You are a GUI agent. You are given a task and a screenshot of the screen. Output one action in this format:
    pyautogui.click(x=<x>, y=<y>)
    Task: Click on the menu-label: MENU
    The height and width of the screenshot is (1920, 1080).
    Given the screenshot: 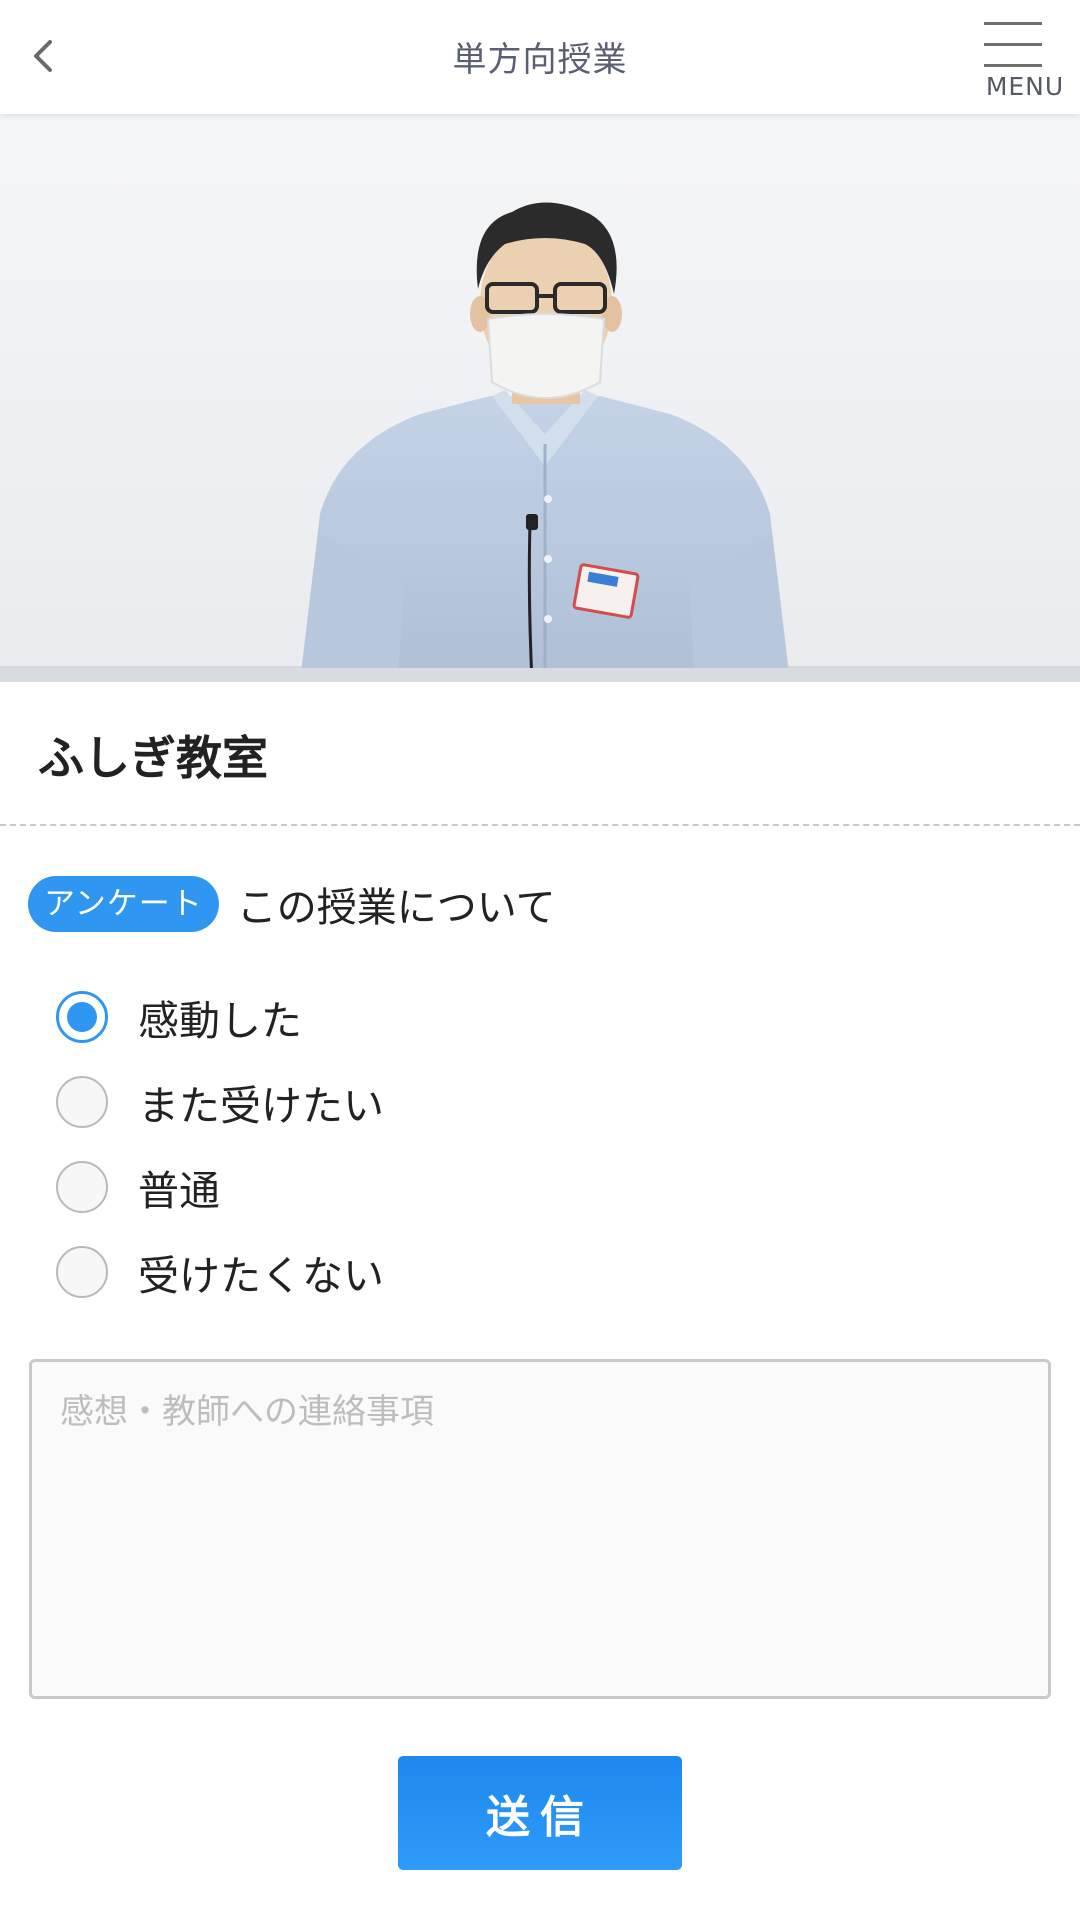 What is the action you would take?
    pyautogui.click(x=1025, y=86)
    